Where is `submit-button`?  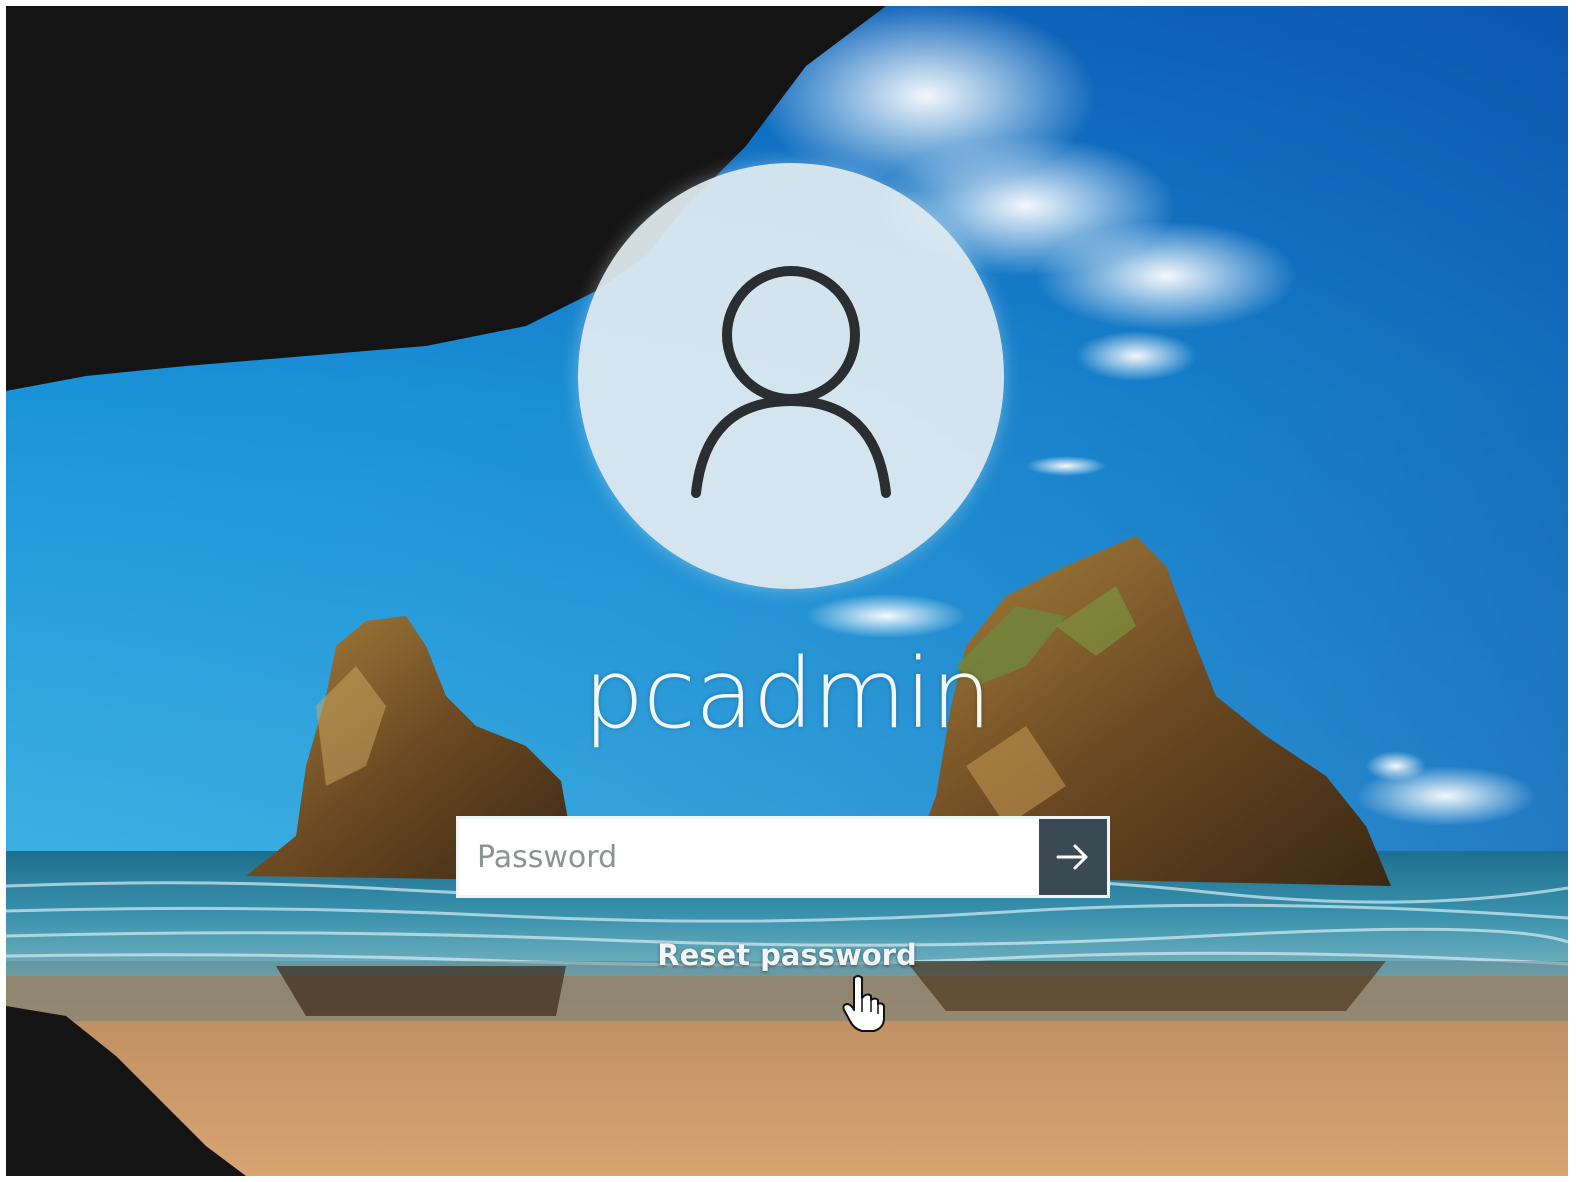 submit-button is located at coordinates (1073, 857).